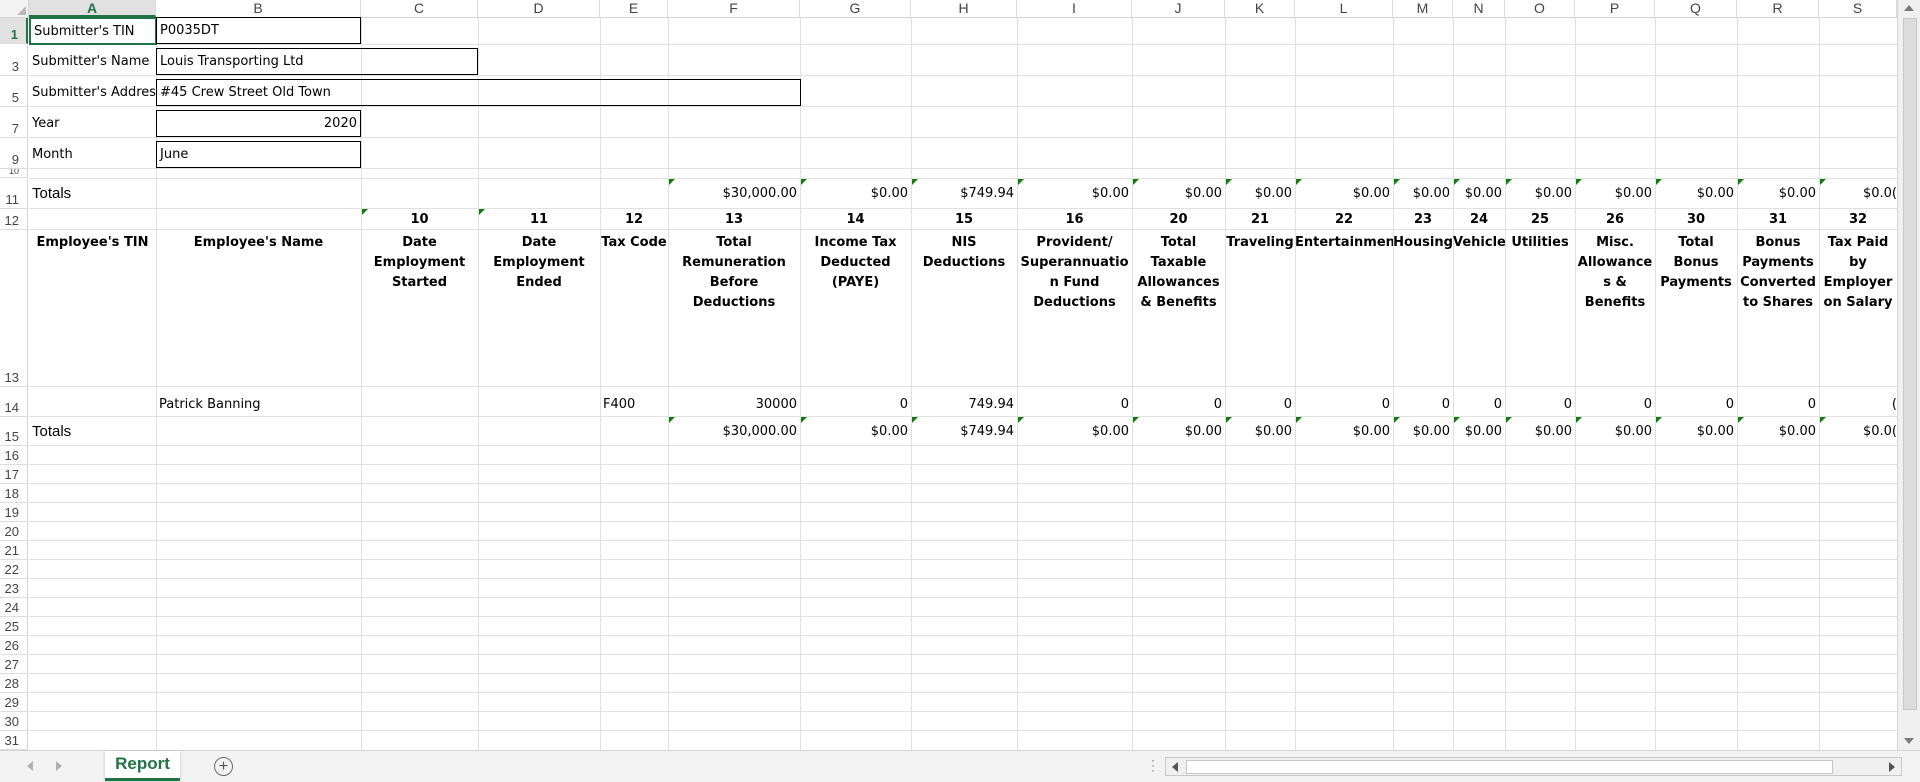 This screenshot has height=782, width=1920. I want to click on submitter-name-label: Submitter's Name, so click(92, 61).